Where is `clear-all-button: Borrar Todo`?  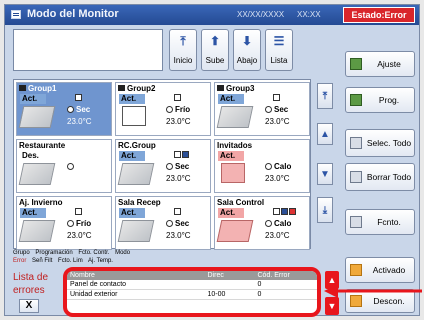 clear-all-button: Borrar Todo is located at coordinates (380, 177).